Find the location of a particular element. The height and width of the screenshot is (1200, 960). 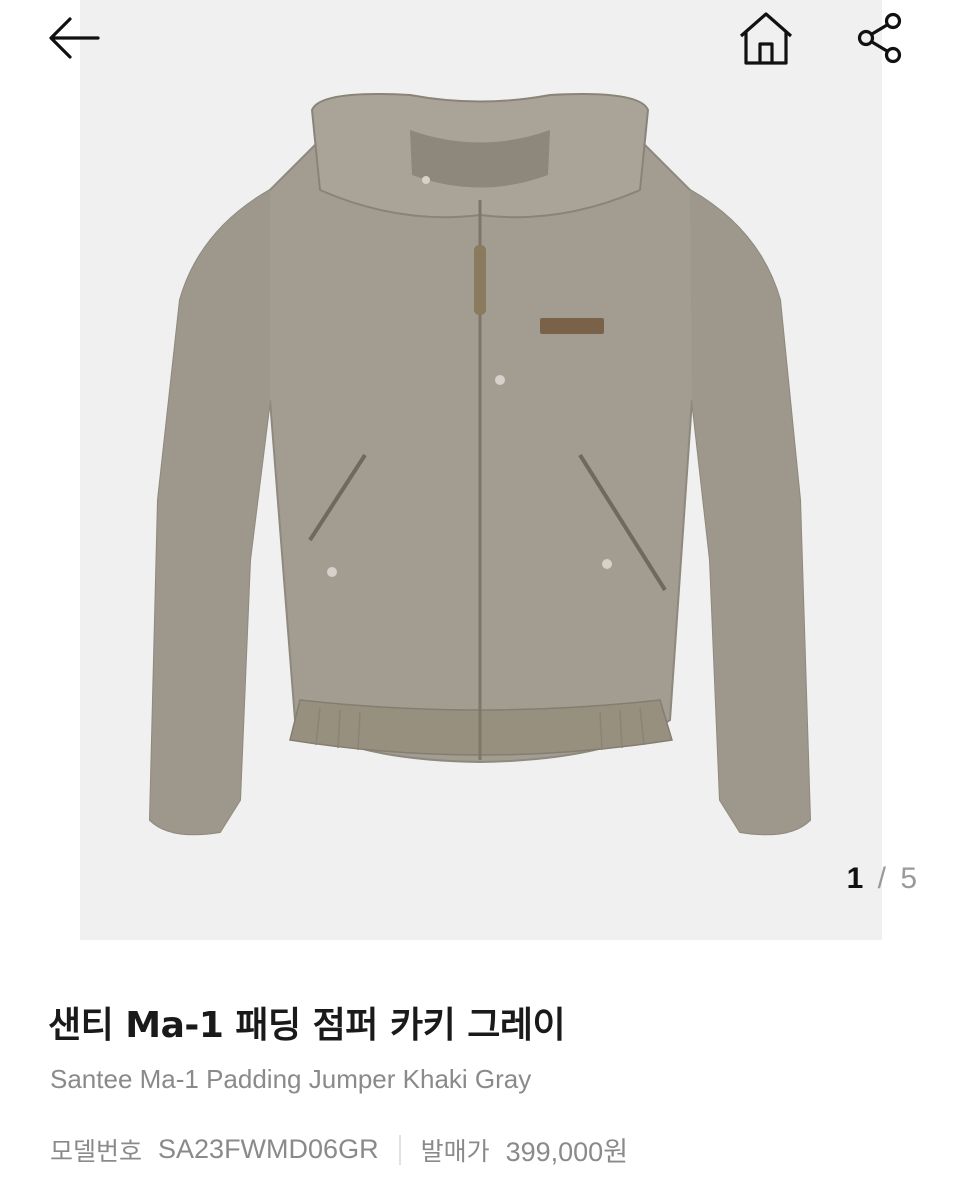

image-page-indicator: 1 / 5 is located at coordinates (882, 879).